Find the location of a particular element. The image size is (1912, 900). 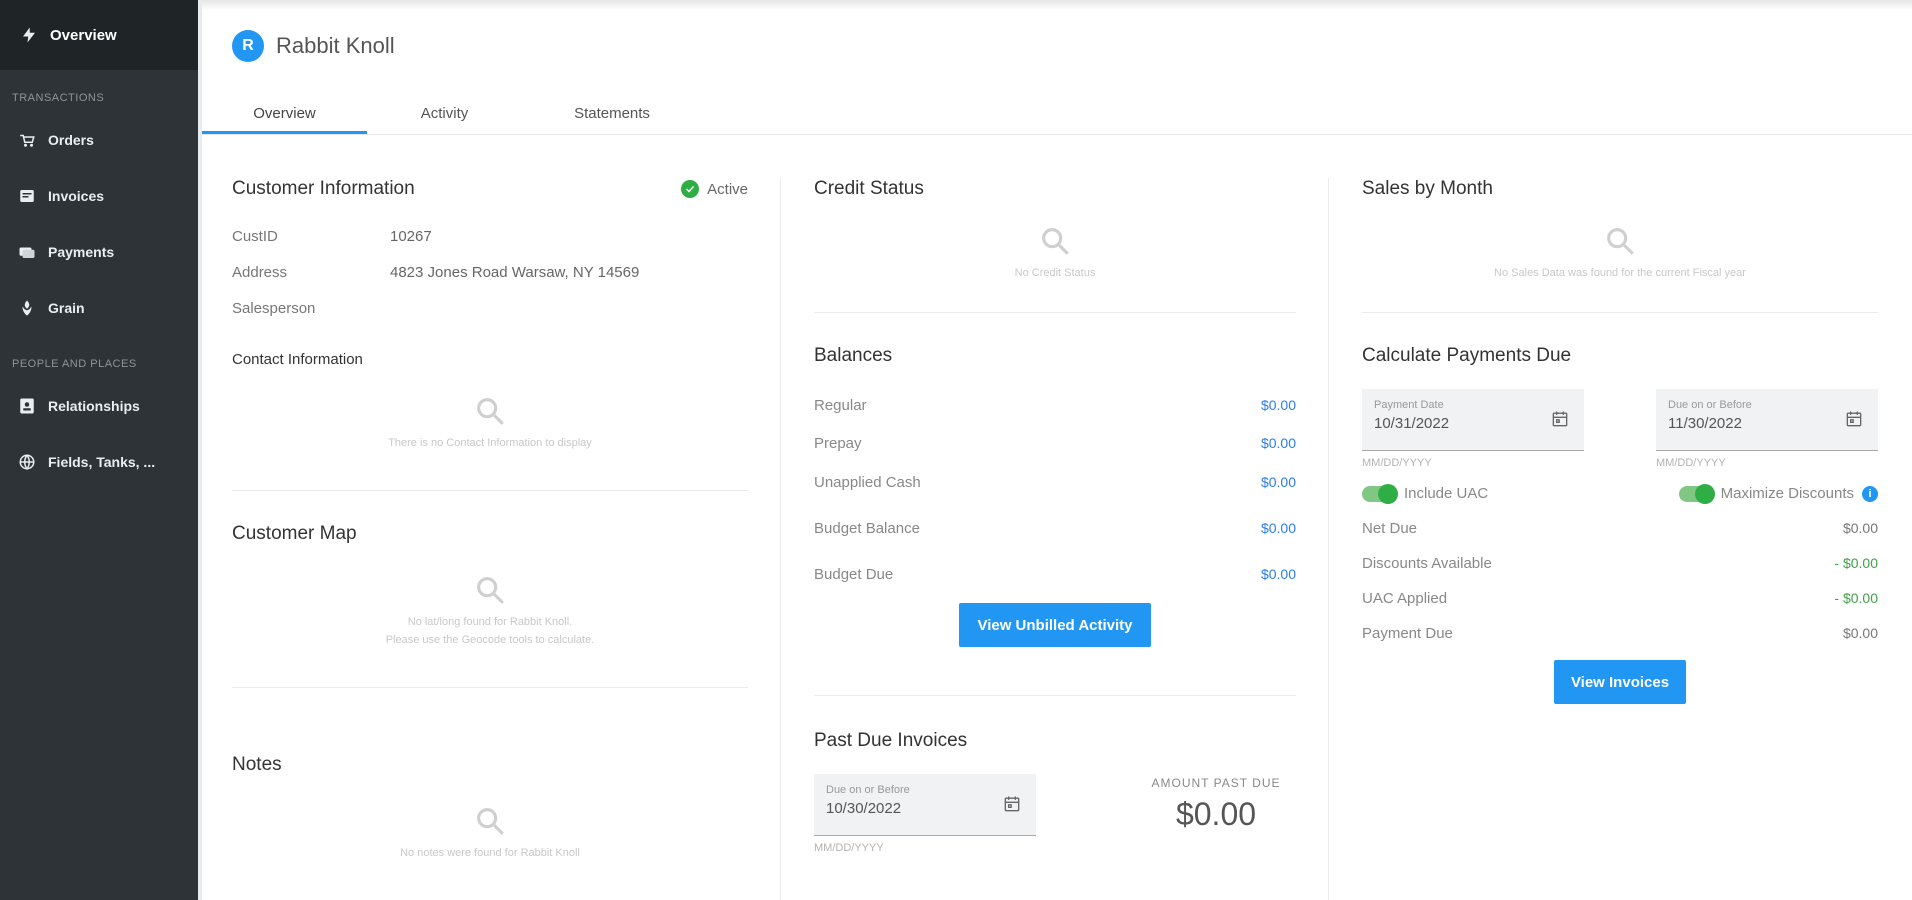

toggle-label: Maximize Discounts is located at coordinates (1787, 493).